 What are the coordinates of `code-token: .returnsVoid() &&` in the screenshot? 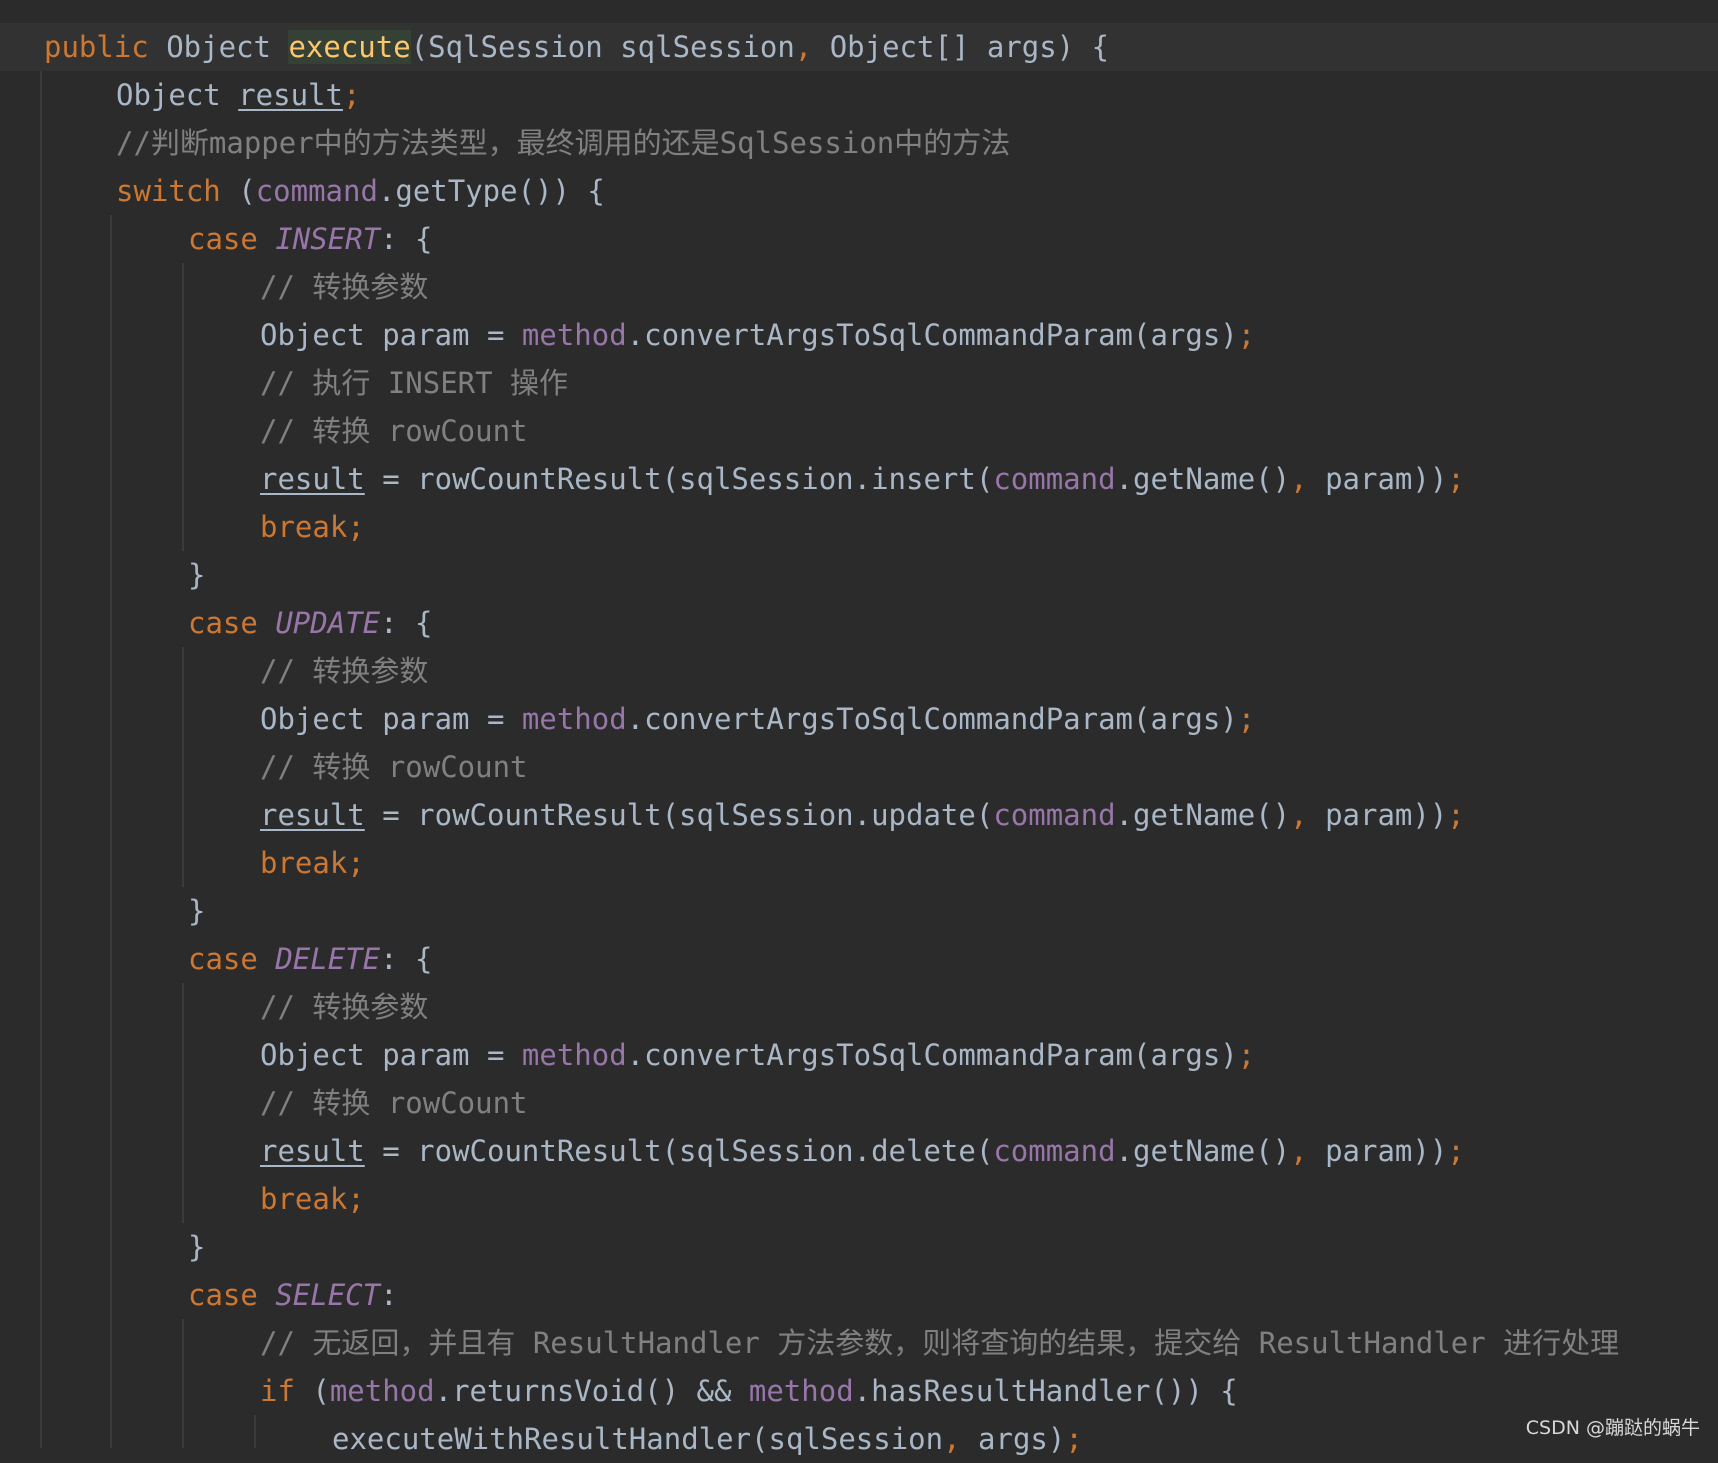 It's located at (591, 1391).